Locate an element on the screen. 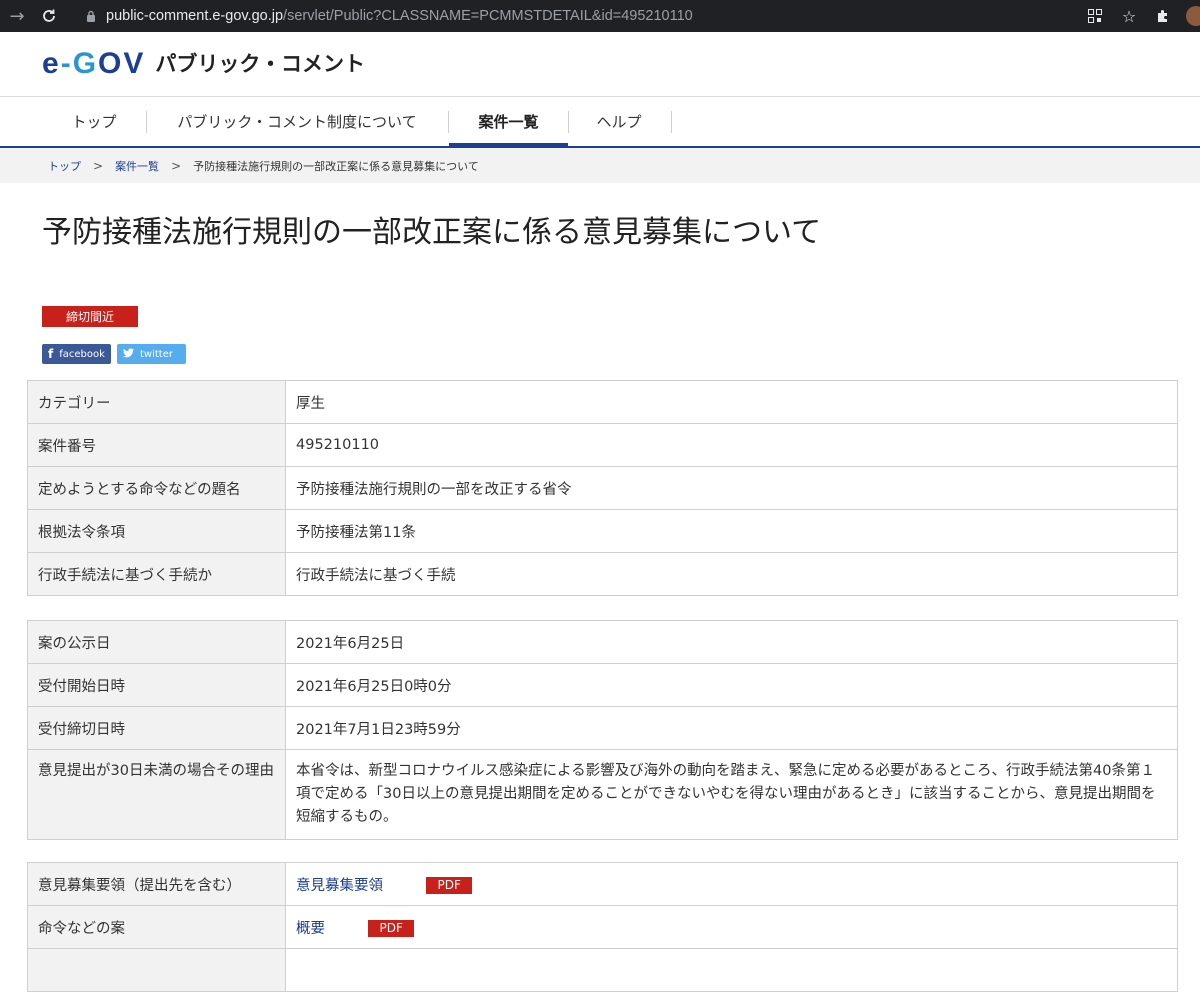 The height and width of the screenshot is (992, 1200). row-value-legal-basis: 予防接種法第11条 is located at coordinates (731, 531).